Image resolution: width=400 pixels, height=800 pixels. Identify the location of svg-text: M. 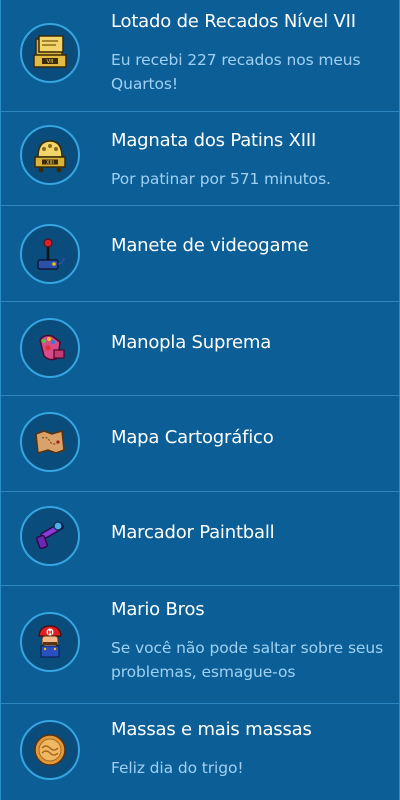
(50, 633).